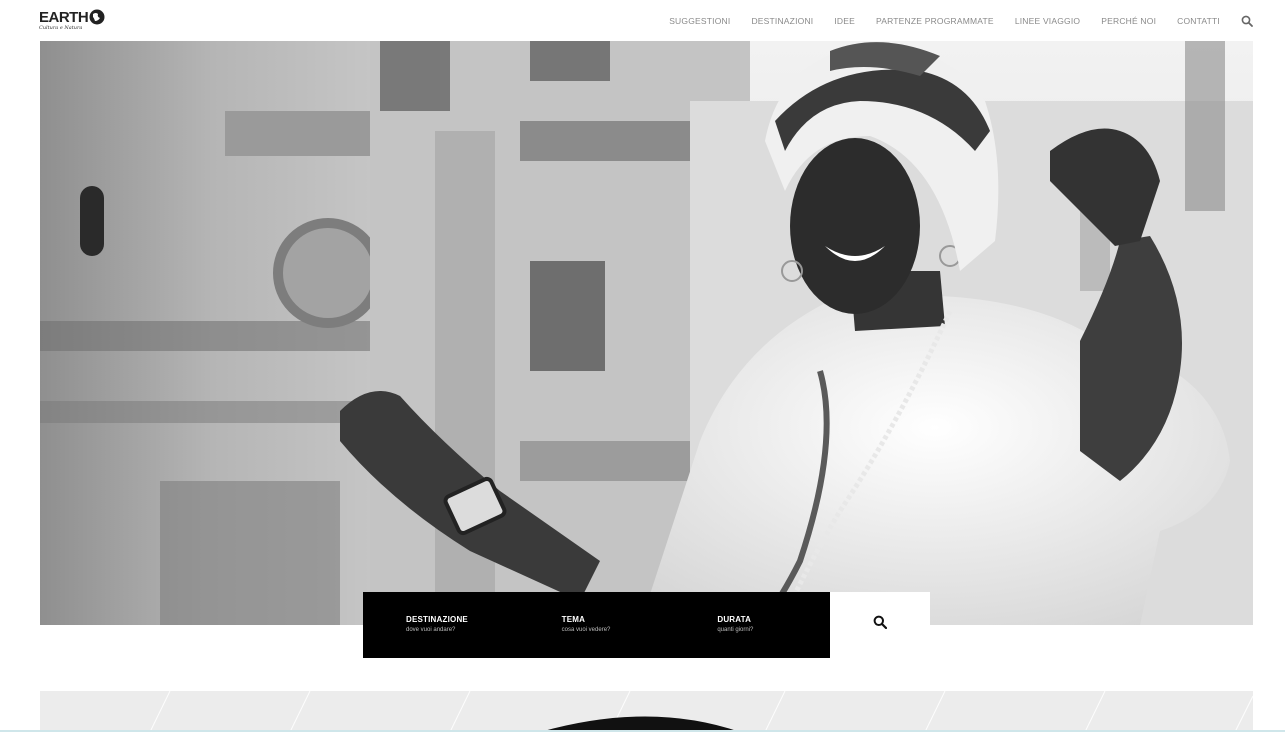 Image resolution: width=1285 pixels, height=732 pixels. What do you see at coordinates (699, 21) in the screenshot?
I see `nav-suggestioni: SUGGESTIONI` at bounding box center [699, 21].